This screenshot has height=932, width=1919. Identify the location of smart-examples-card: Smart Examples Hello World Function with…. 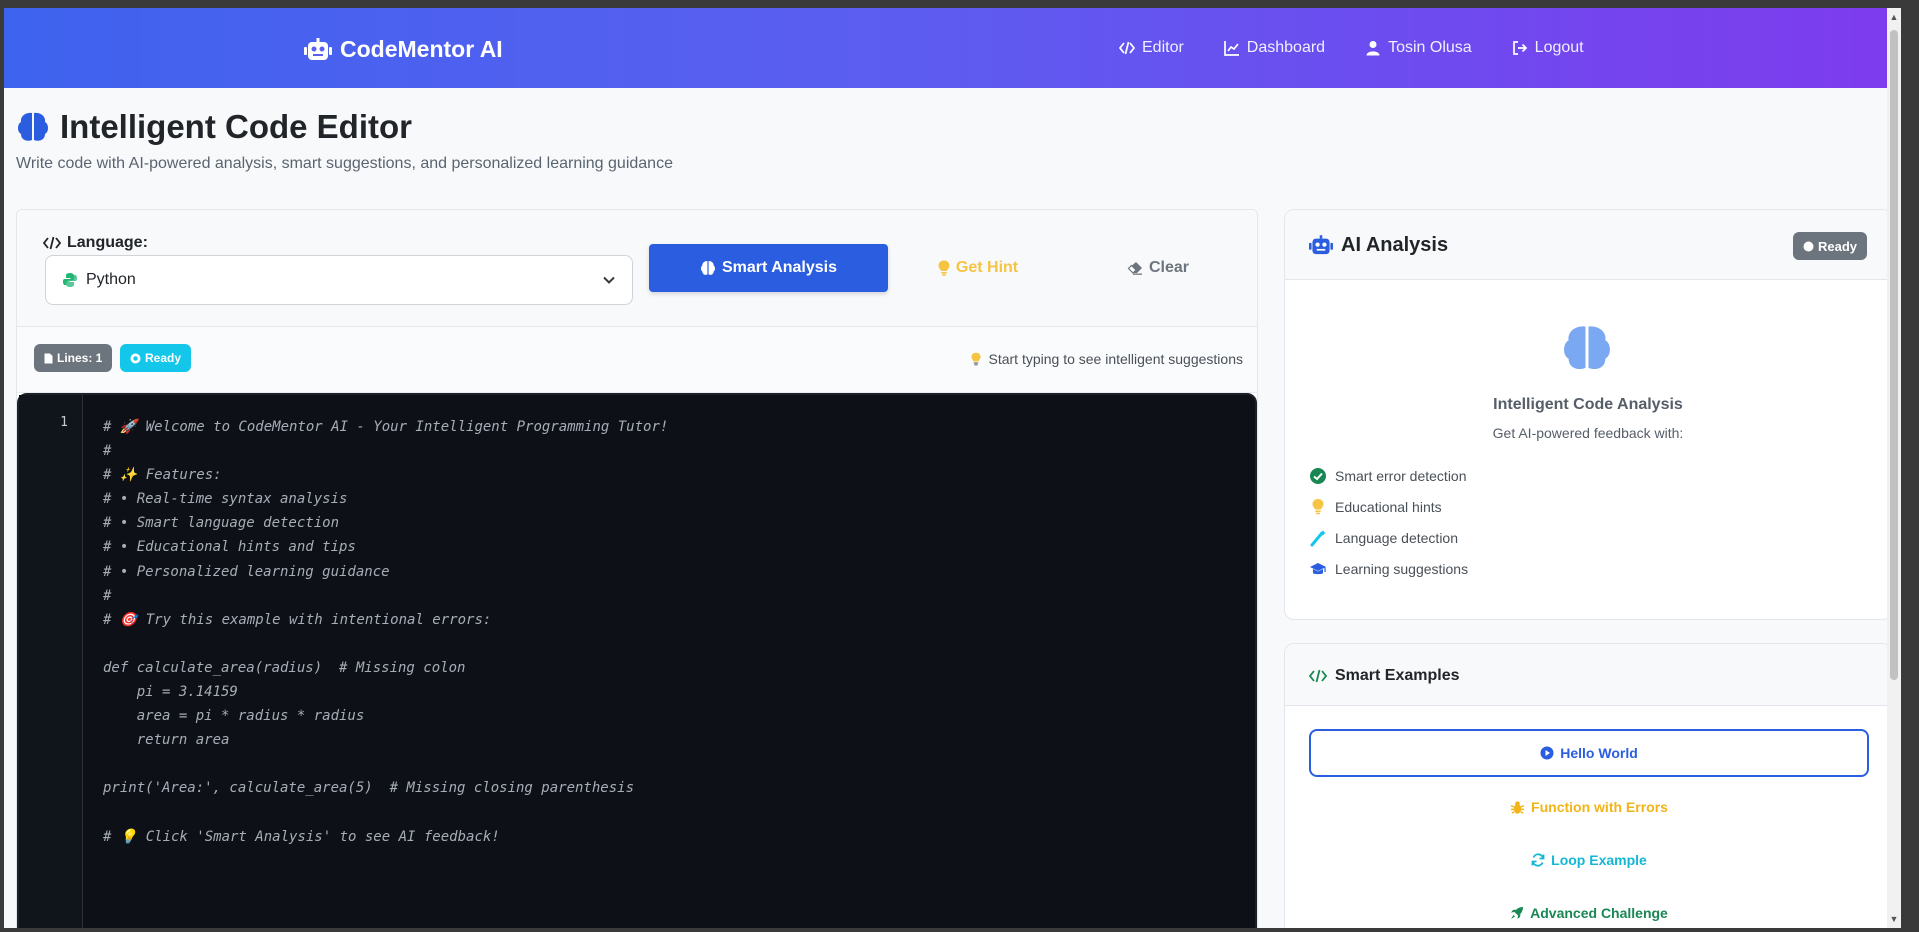
(1588, 785).